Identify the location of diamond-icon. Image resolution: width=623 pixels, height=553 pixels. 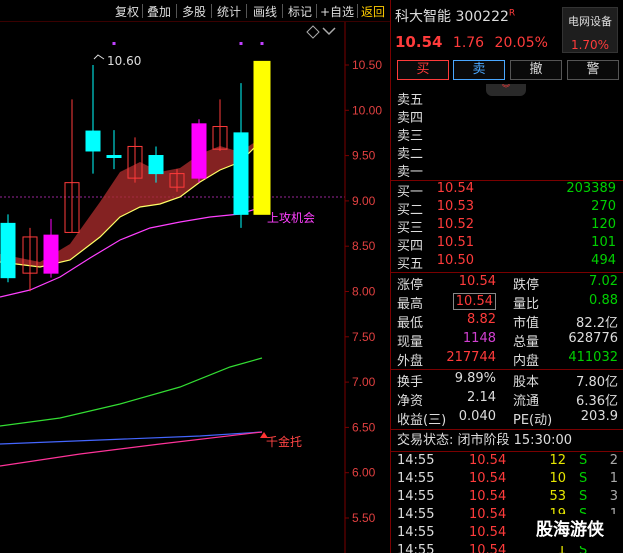
(313, 32).